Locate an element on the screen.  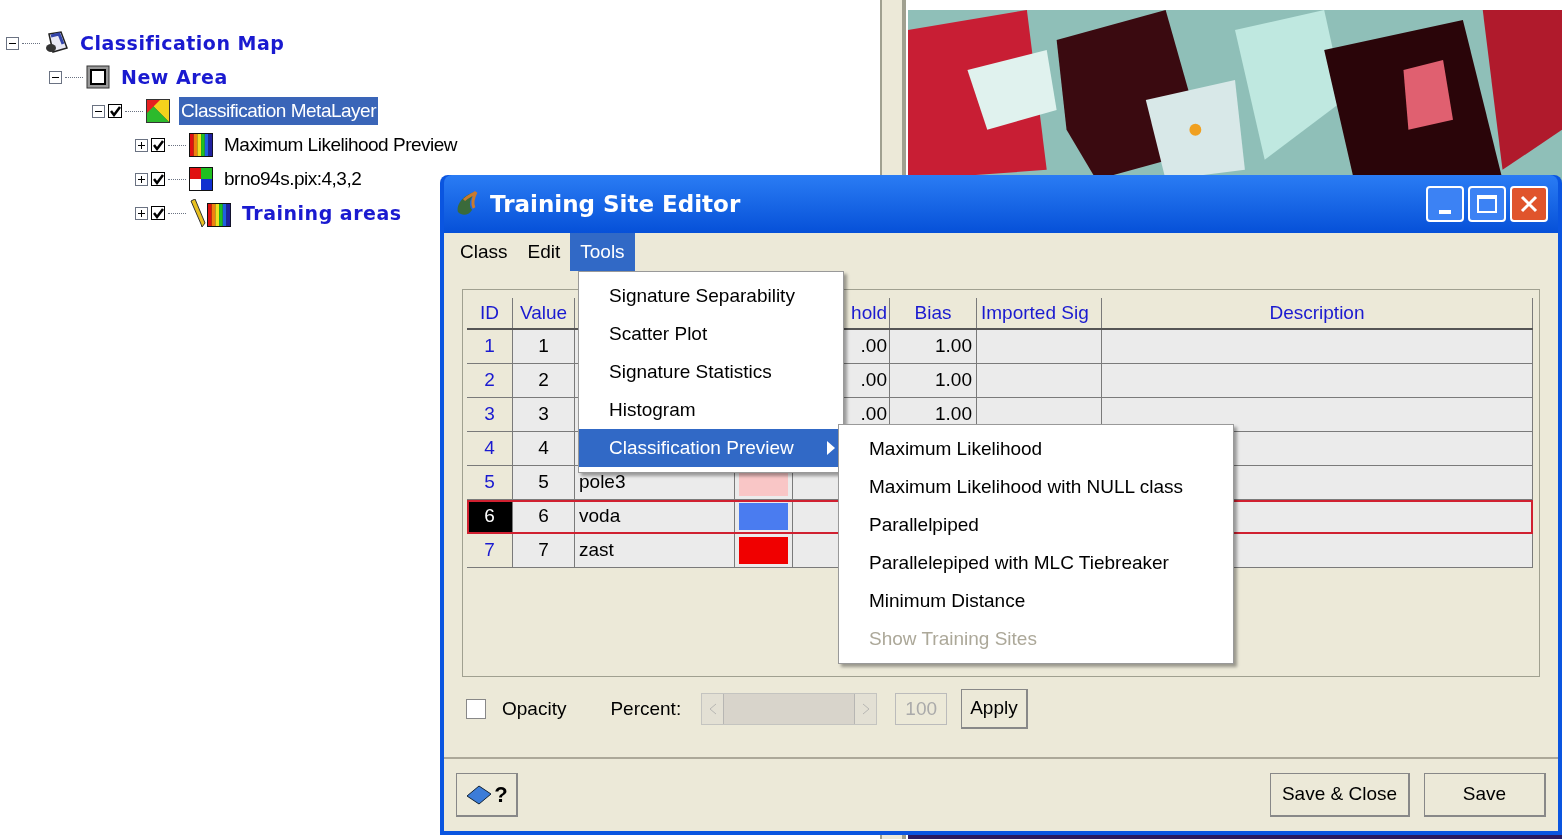
table-cell: 1 is located at coordinates (544, 346).